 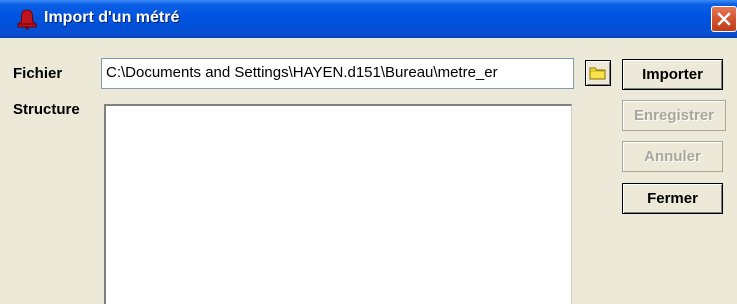 I want to click on close-dialog-button: Fermer, so click(x=672, y=198).